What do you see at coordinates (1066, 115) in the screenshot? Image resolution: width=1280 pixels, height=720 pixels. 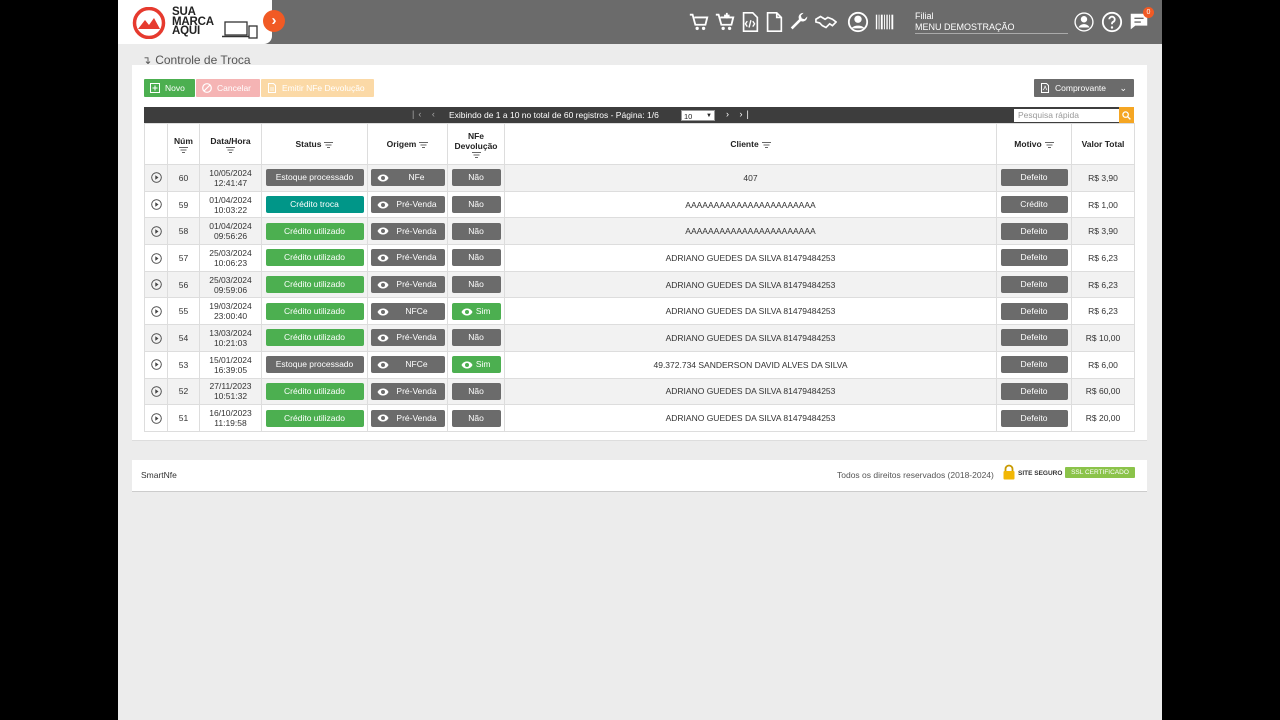 I see `quick-search-input: Pesquisa rápida` at bounding box center [1066, 115].